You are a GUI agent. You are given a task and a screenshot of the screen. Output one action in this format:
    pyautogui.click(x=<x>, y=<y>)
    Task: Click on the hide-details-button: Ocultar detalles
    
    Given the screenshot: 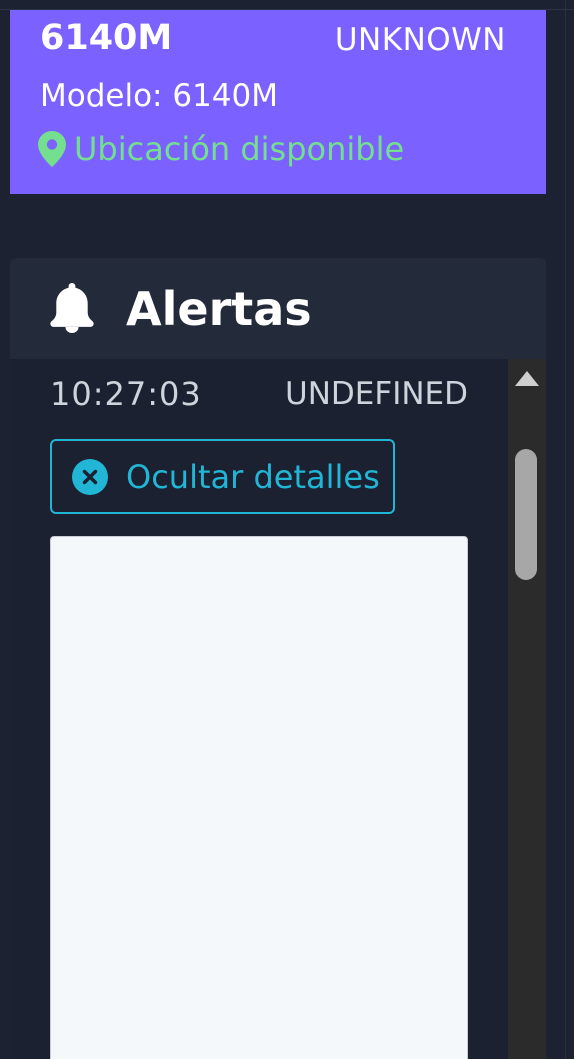 What is the action you would take?
    pyautogui.click(x=222, y=476)
    